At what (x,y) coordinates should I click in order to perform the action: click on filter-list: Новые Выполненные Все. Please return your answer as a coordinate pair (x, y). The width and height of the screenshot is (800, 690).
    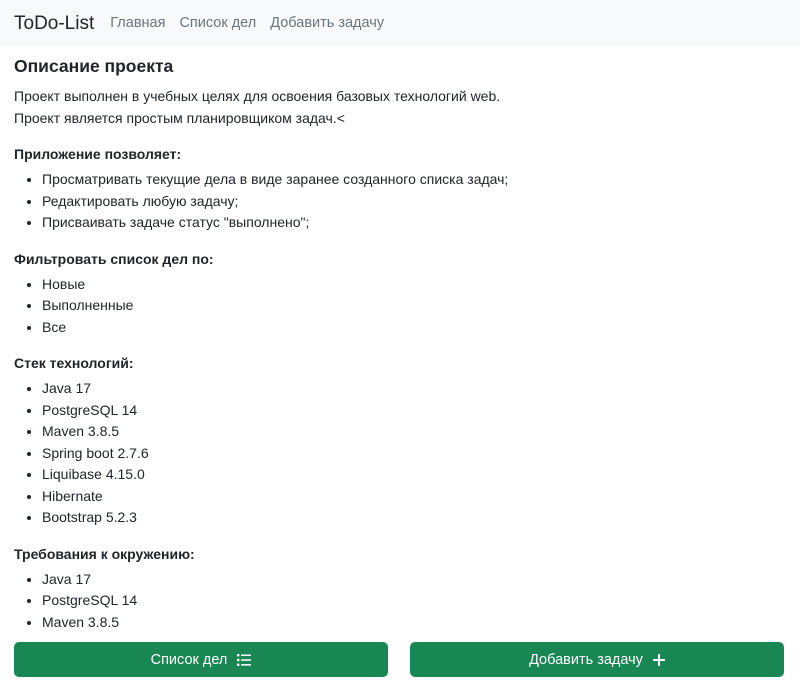
    Looking at the image, I should click on (400, 306).